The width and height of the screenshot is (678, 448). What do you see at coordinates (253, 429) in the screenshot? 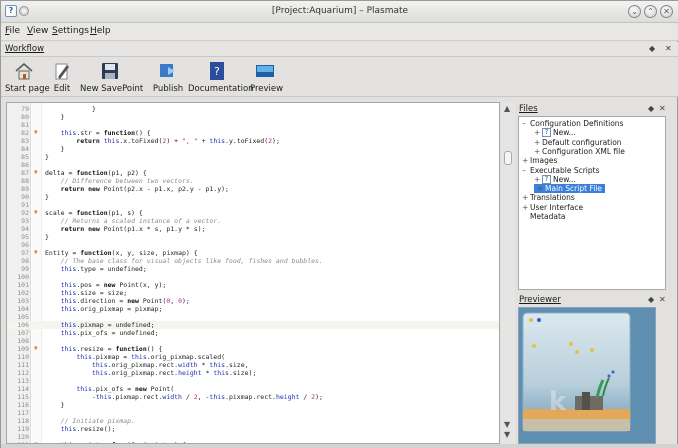
I see `code-line: 119 this.resize();` at bounding box center [253, 429].